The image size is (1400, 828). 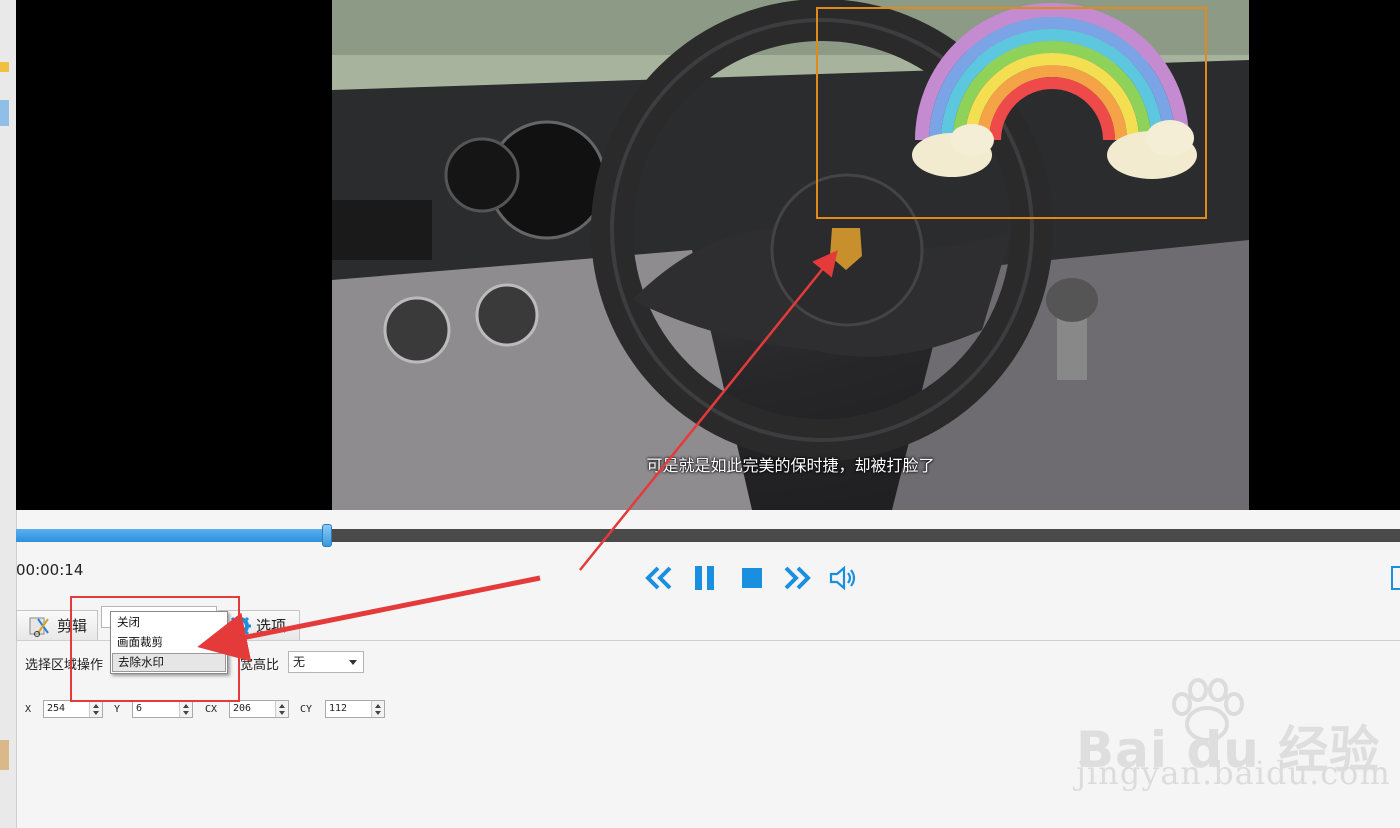 What do you see at coordinates (1233, 773) in the screenshot?
I see `watermark-url: jingyan.baidu.com` at bounding box center [1233, 773].